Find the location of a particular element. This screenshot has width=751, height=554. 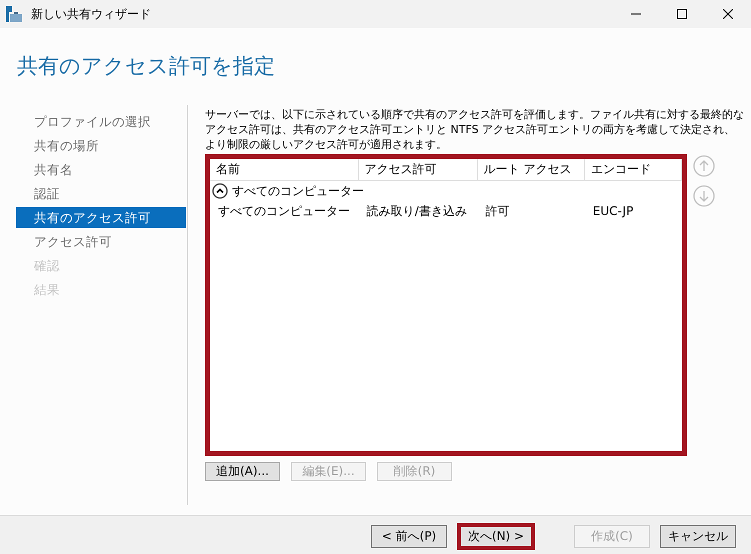

nav-item: 共有名 is located at coordinates (101, 169).